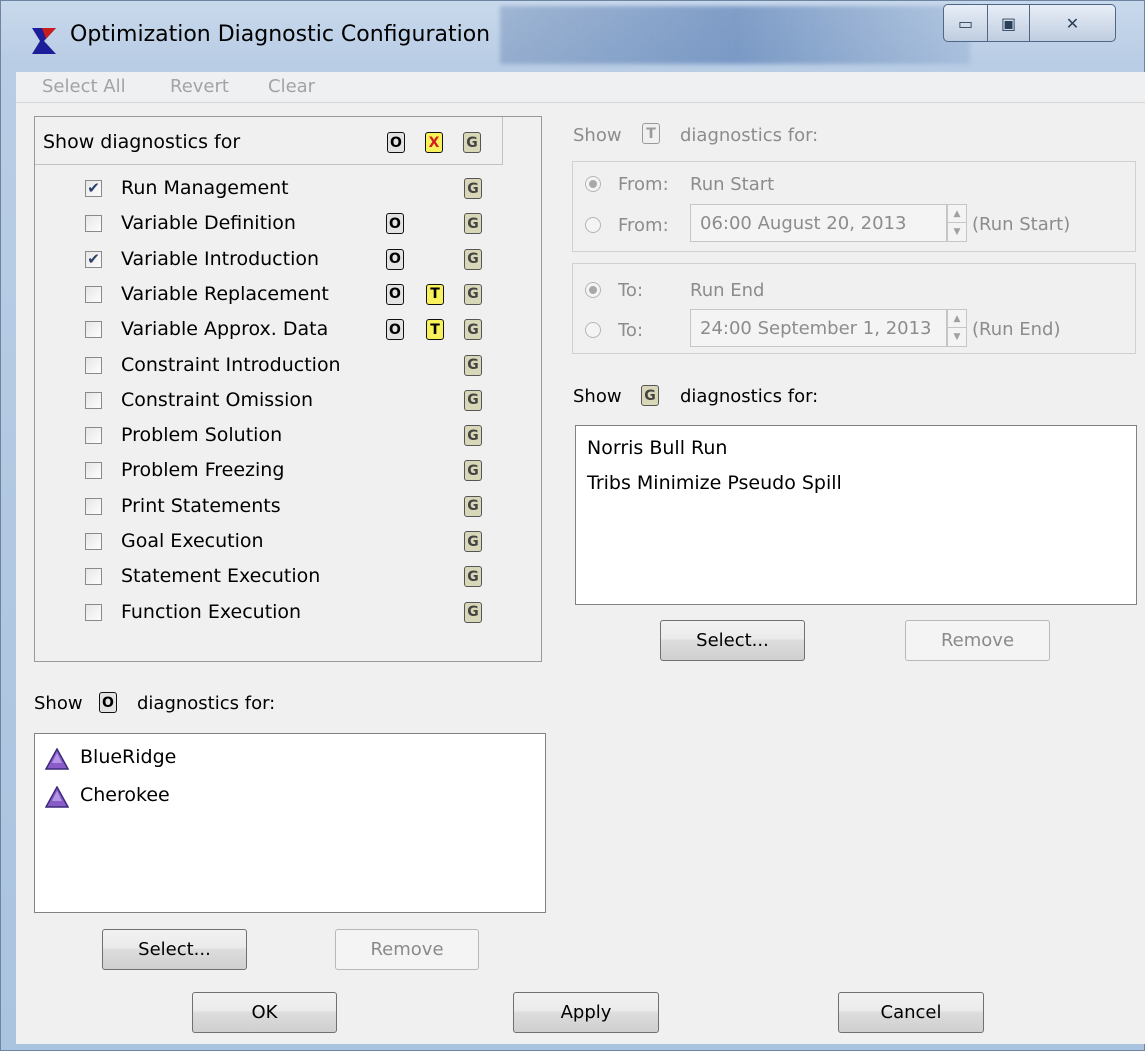 The height and width of the screenshot is (1051, 1145). Describe the element at coordinates (593, 225) in the screenshot. I see `from-date-radio` at that location.